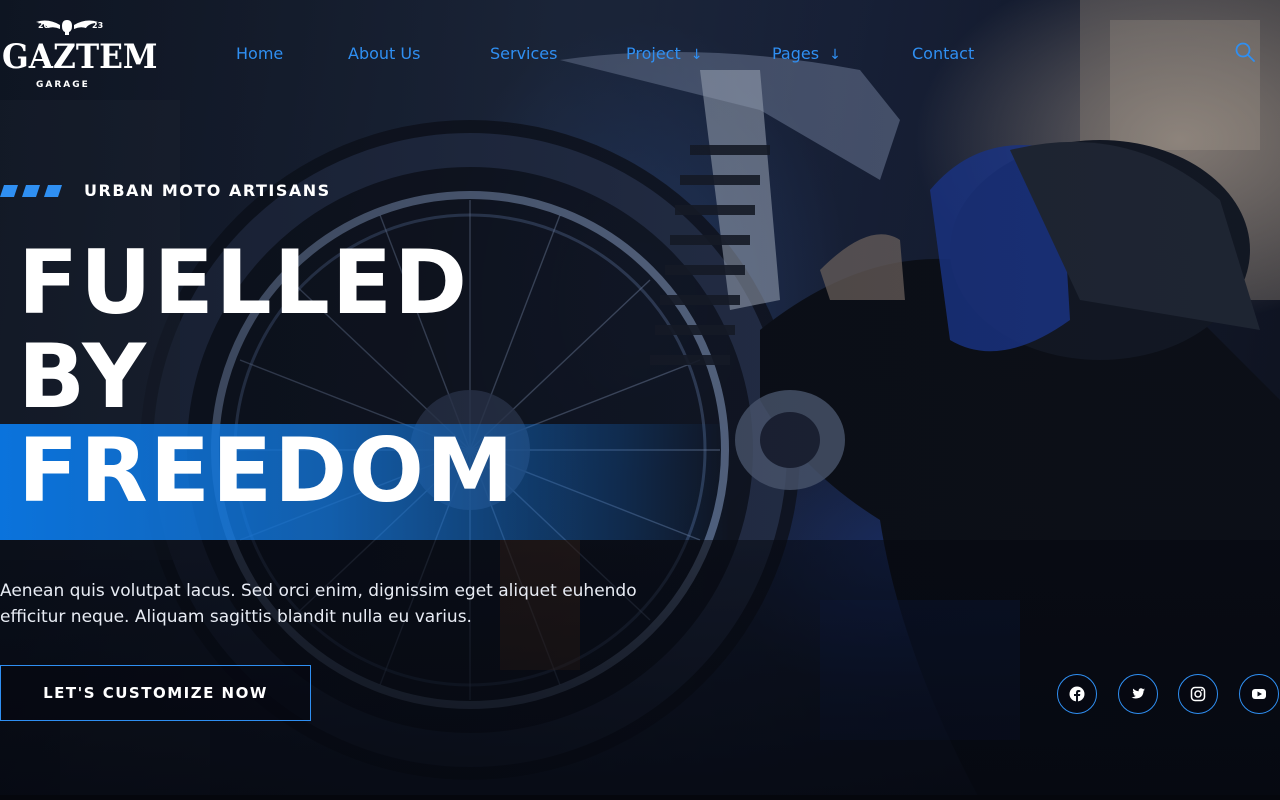 The height and width of the screenshot is (800, 1280). I want to click on customize-now-button: LET'S CUSTOMIZE NOW, so click(155, 693).